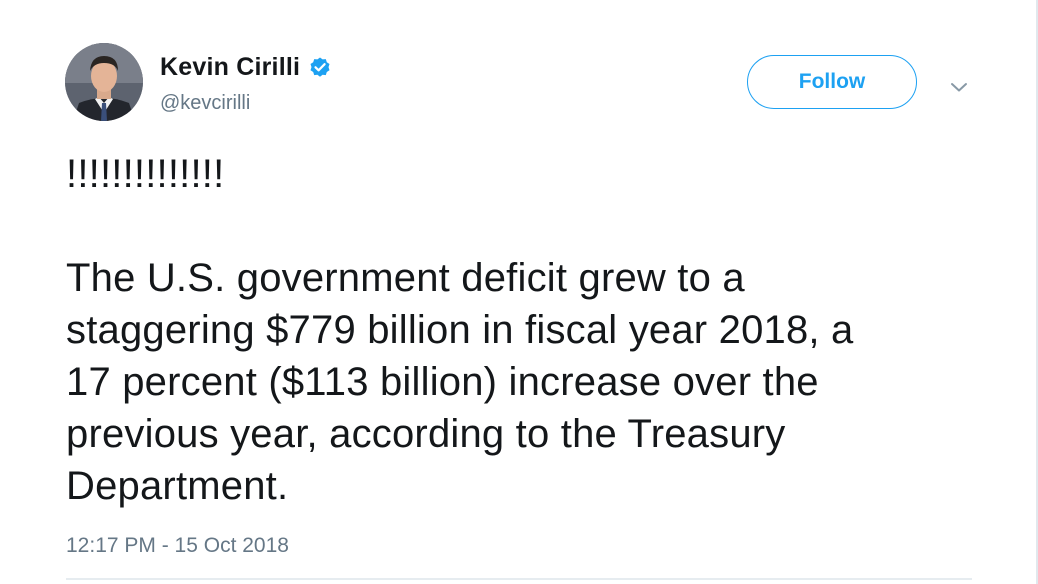 The width and height of the screenshot is (1038, 584). I want to click on follow-button: Follow, so click(832, 82).